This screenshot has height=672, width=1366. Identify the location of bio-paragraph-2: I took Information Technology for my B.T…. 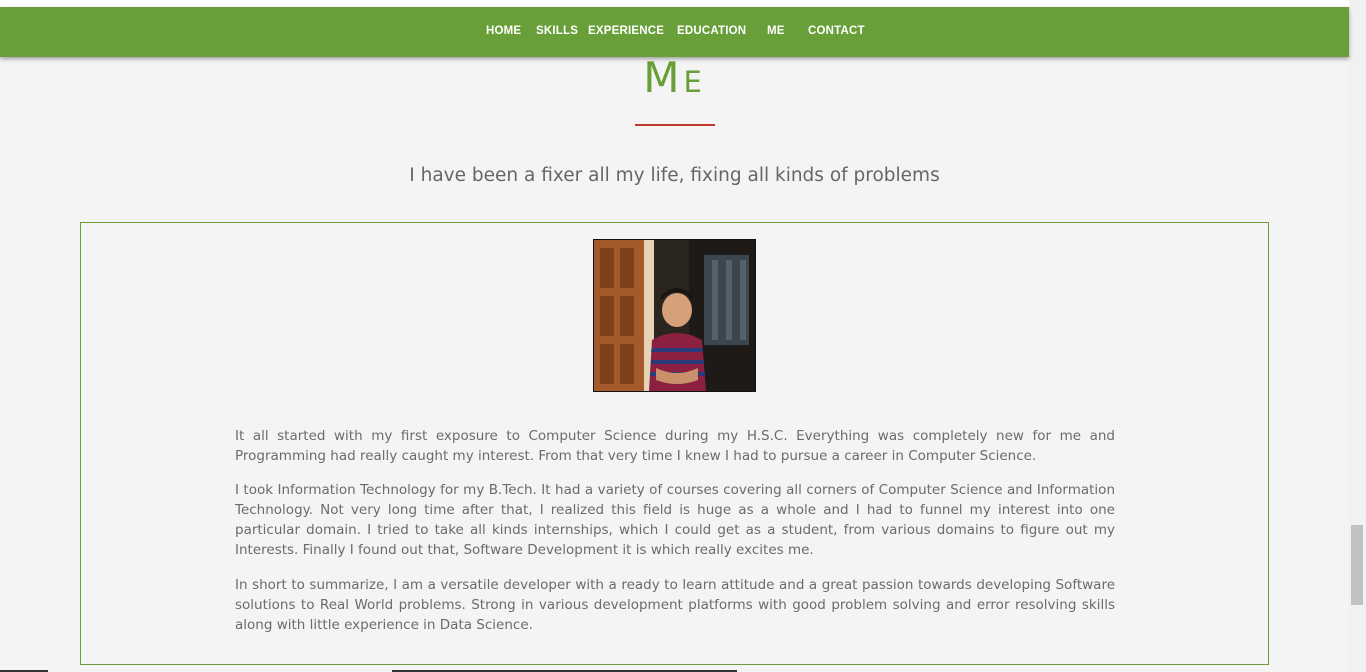
(675, 520).